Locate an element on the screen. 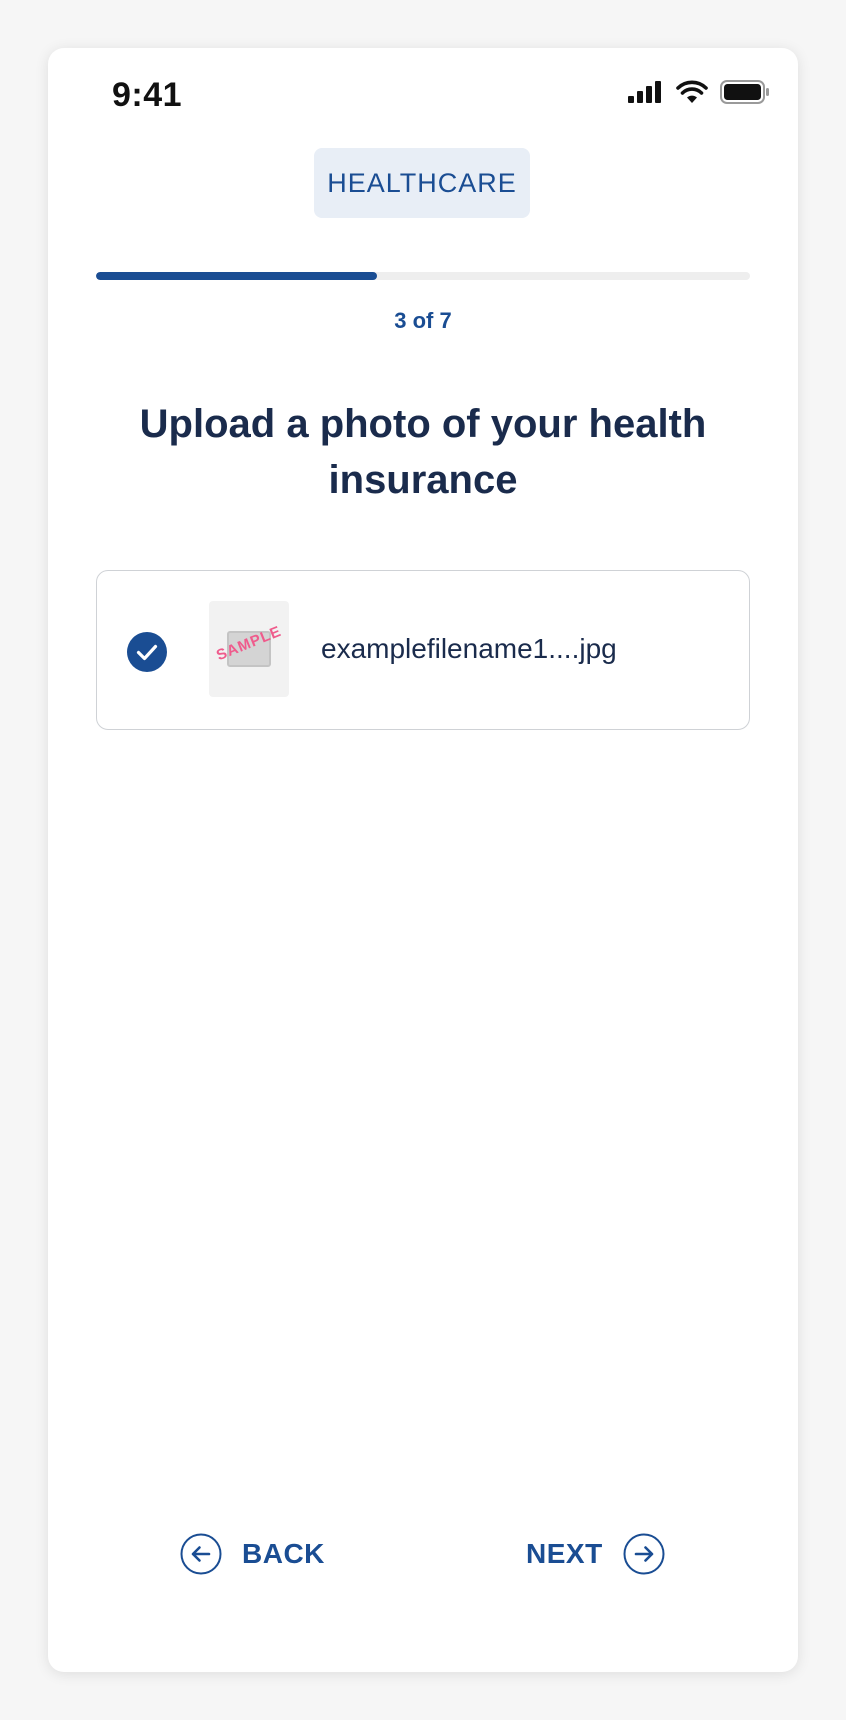  uploaded-file-card: SAMPLE examplefilename1....jpg is located at coordinates (423, 650).